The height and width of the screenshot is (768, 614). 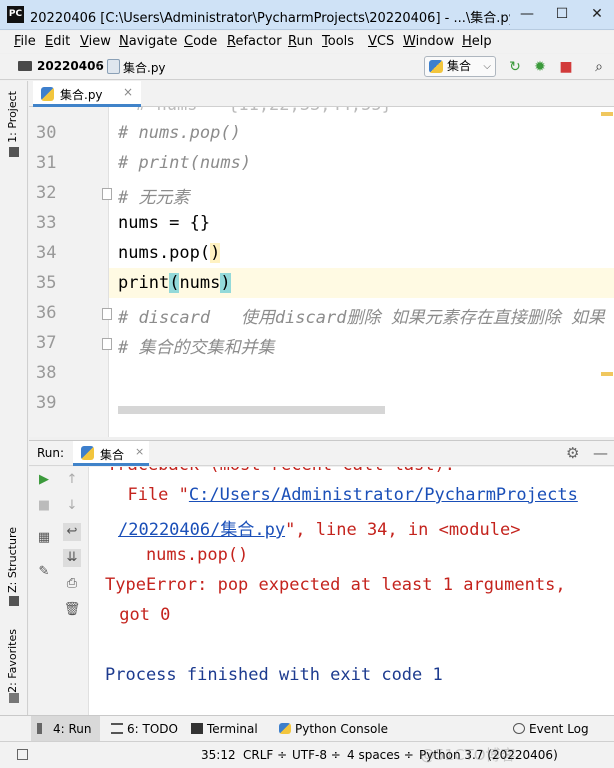 I want to click on line-number: 31, so click(x=46, y=163).